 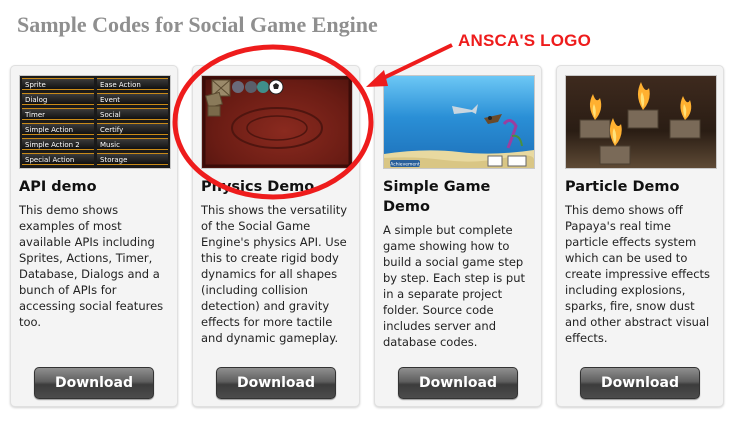 I want to click on physics-demo-thumbnail, so click(x=277, y=122).